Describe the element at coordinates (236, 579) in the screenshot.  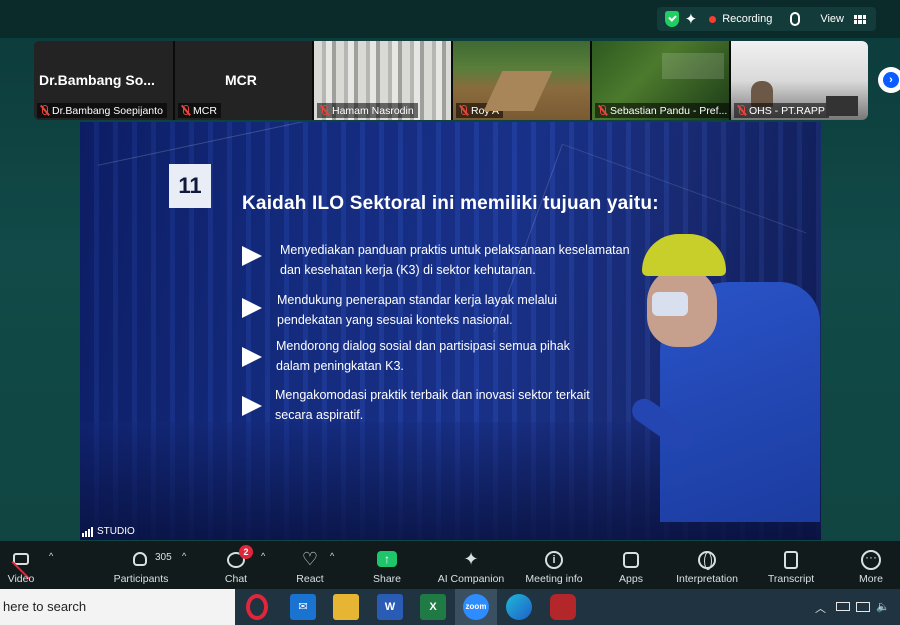
I see `chat-label: Chat` at that location.